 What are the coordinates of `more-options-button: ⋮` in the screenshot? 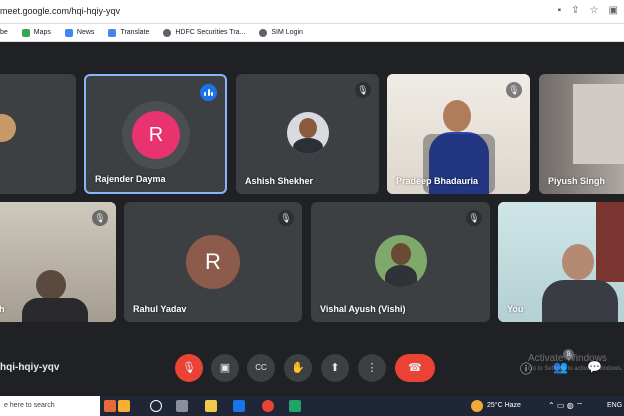 It's located at (372, 368).